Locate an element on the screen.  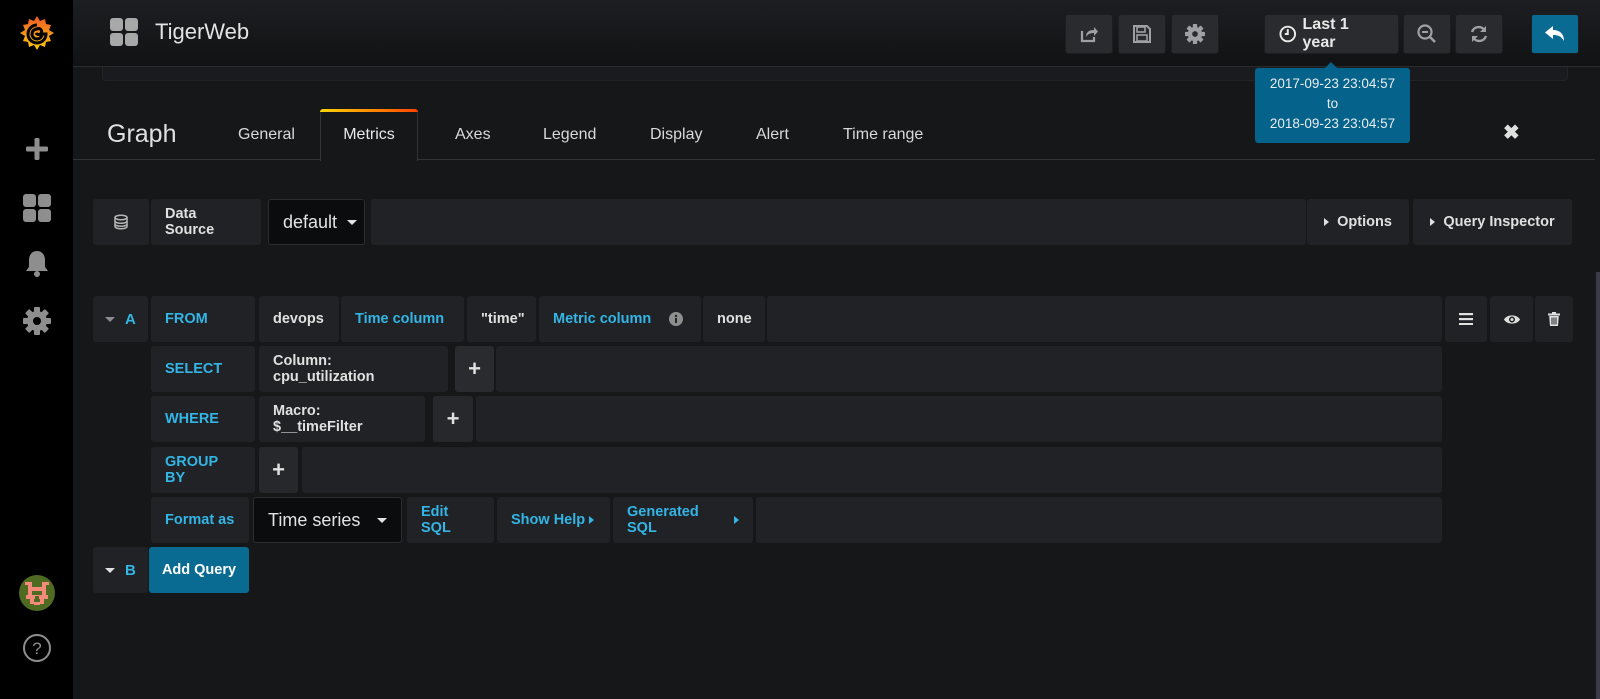
back-to-dashboard-button is located at coordinates (1555, 34).